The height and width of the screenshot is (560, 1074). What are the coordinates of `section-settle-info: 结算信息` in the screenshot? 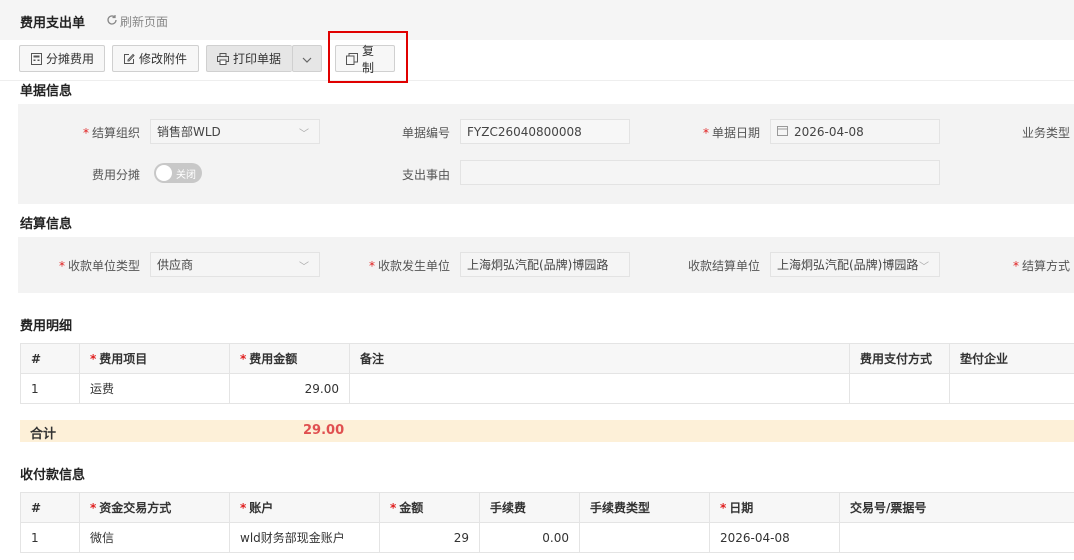 It's located at (46, 224).